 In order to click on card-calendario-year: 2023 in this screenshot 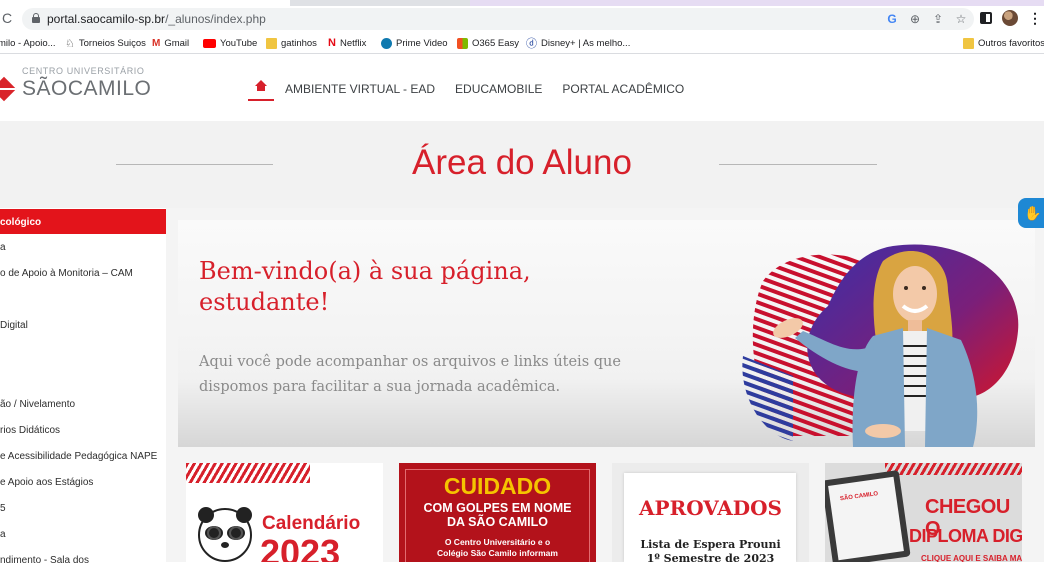, I will do `click(300, 547)`.